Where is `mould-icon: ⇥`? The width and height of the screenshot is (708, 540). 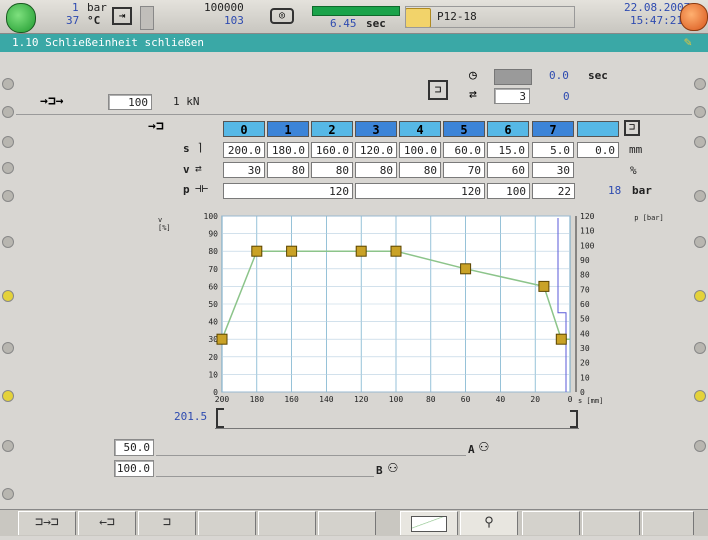
mould-icon: ⇥ is located at coordinates (122, 16).